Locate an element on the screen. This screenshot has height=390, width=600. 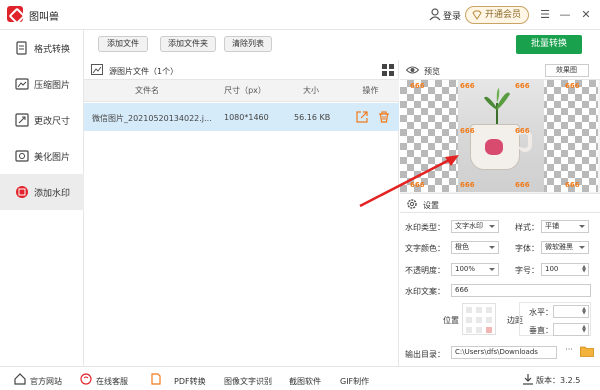
sidebar-item-compress: 压缩图片 is located at coordinates (42, 84).